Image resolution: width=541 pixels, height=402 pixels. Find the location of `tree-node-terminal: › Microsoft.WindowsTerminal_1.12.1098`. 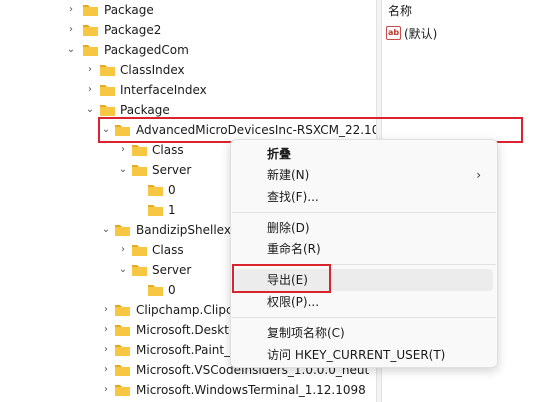

tree-node-terminal: › Microsoft.WindowsTerminal_1.12.1098 is located at coordinates (188, 390).